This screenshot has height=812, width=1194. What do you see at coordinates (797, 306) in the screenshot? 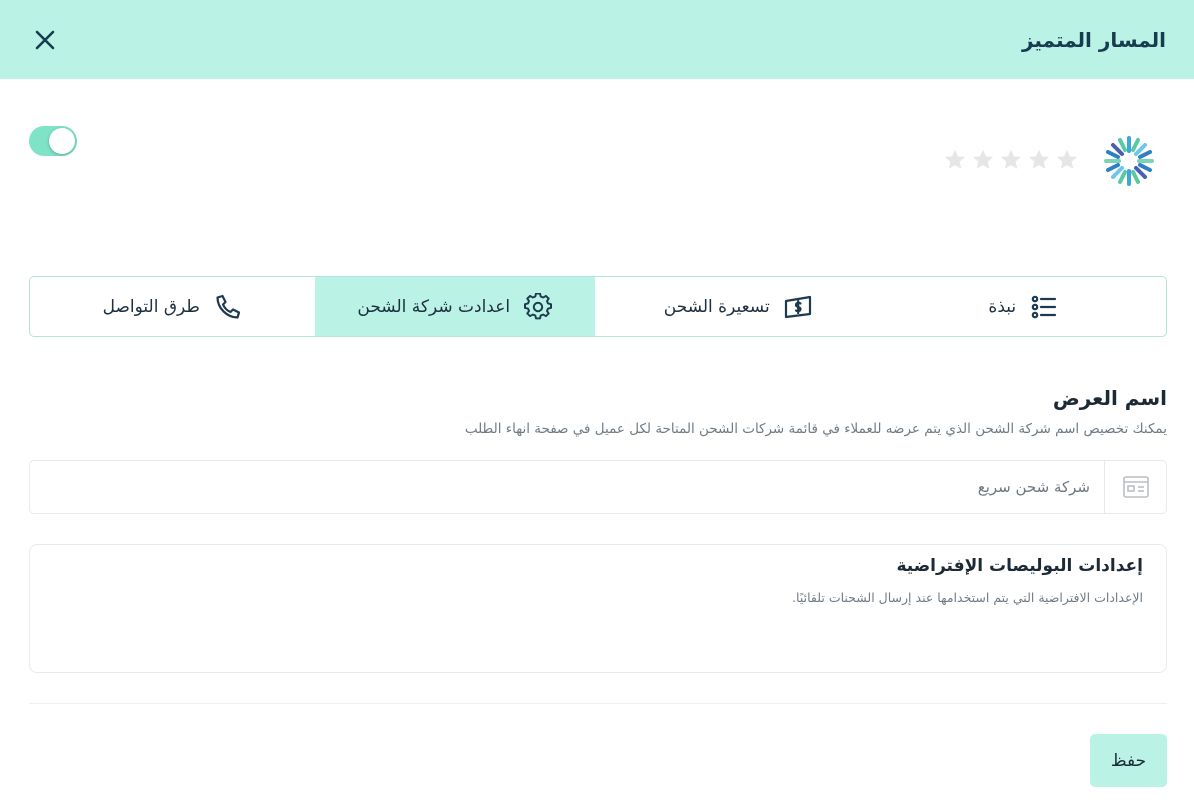
I see `money-icon` at bounding box center [797, 306].